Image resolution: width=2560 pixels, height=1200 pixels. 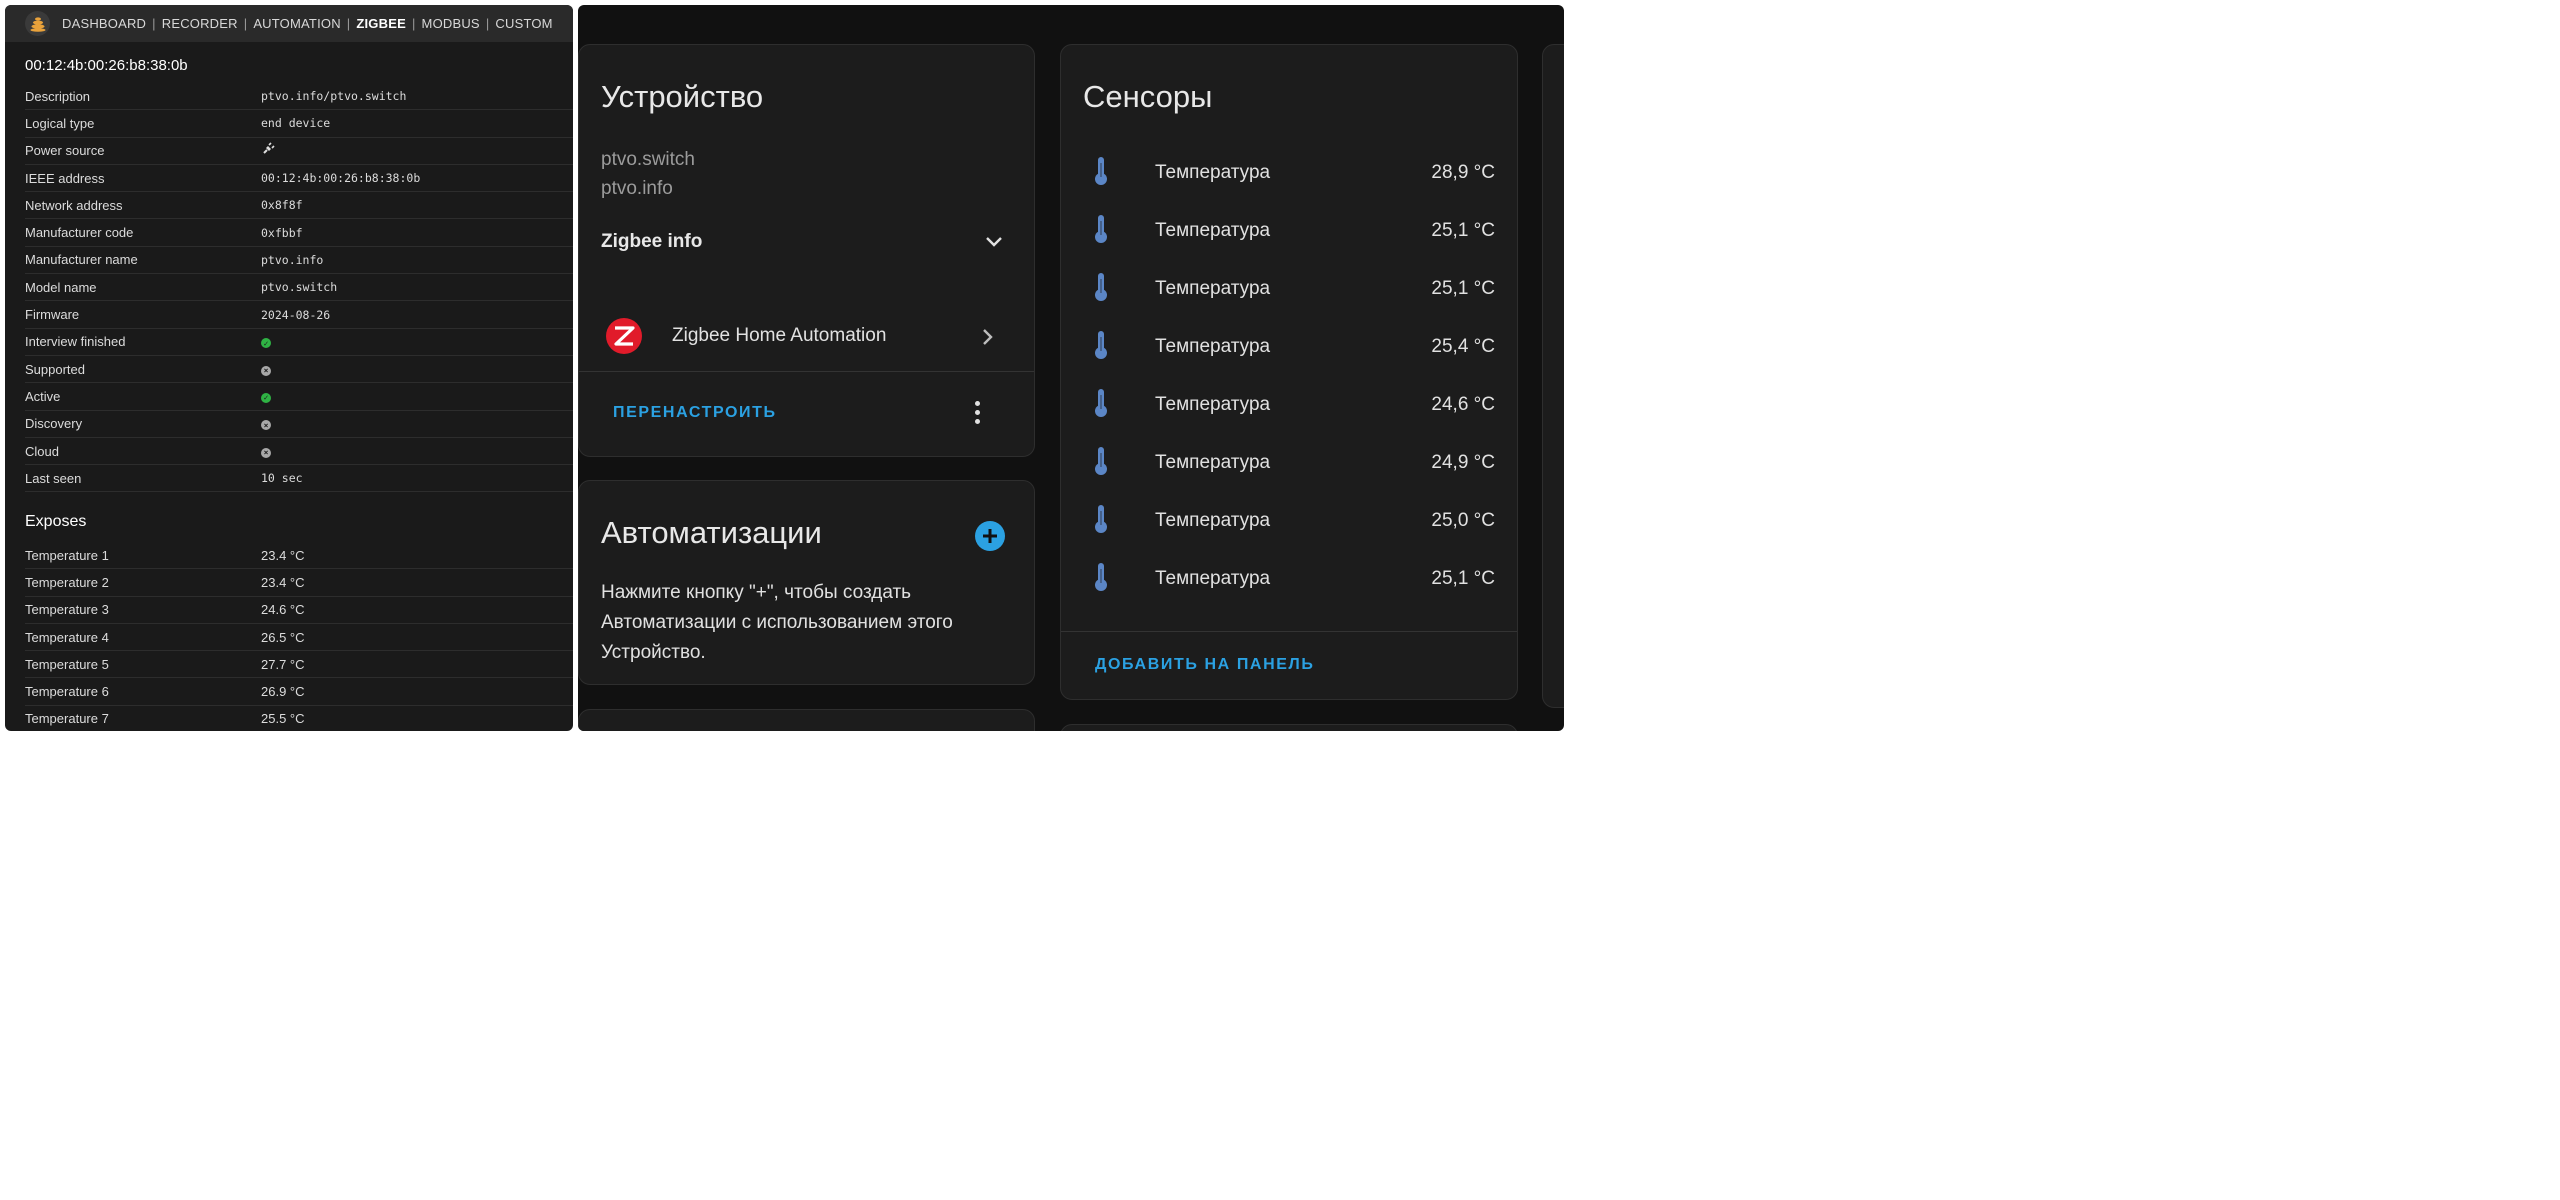 I want to click on sensor-value: 24,6 °C, so click(x=1463, y=404).